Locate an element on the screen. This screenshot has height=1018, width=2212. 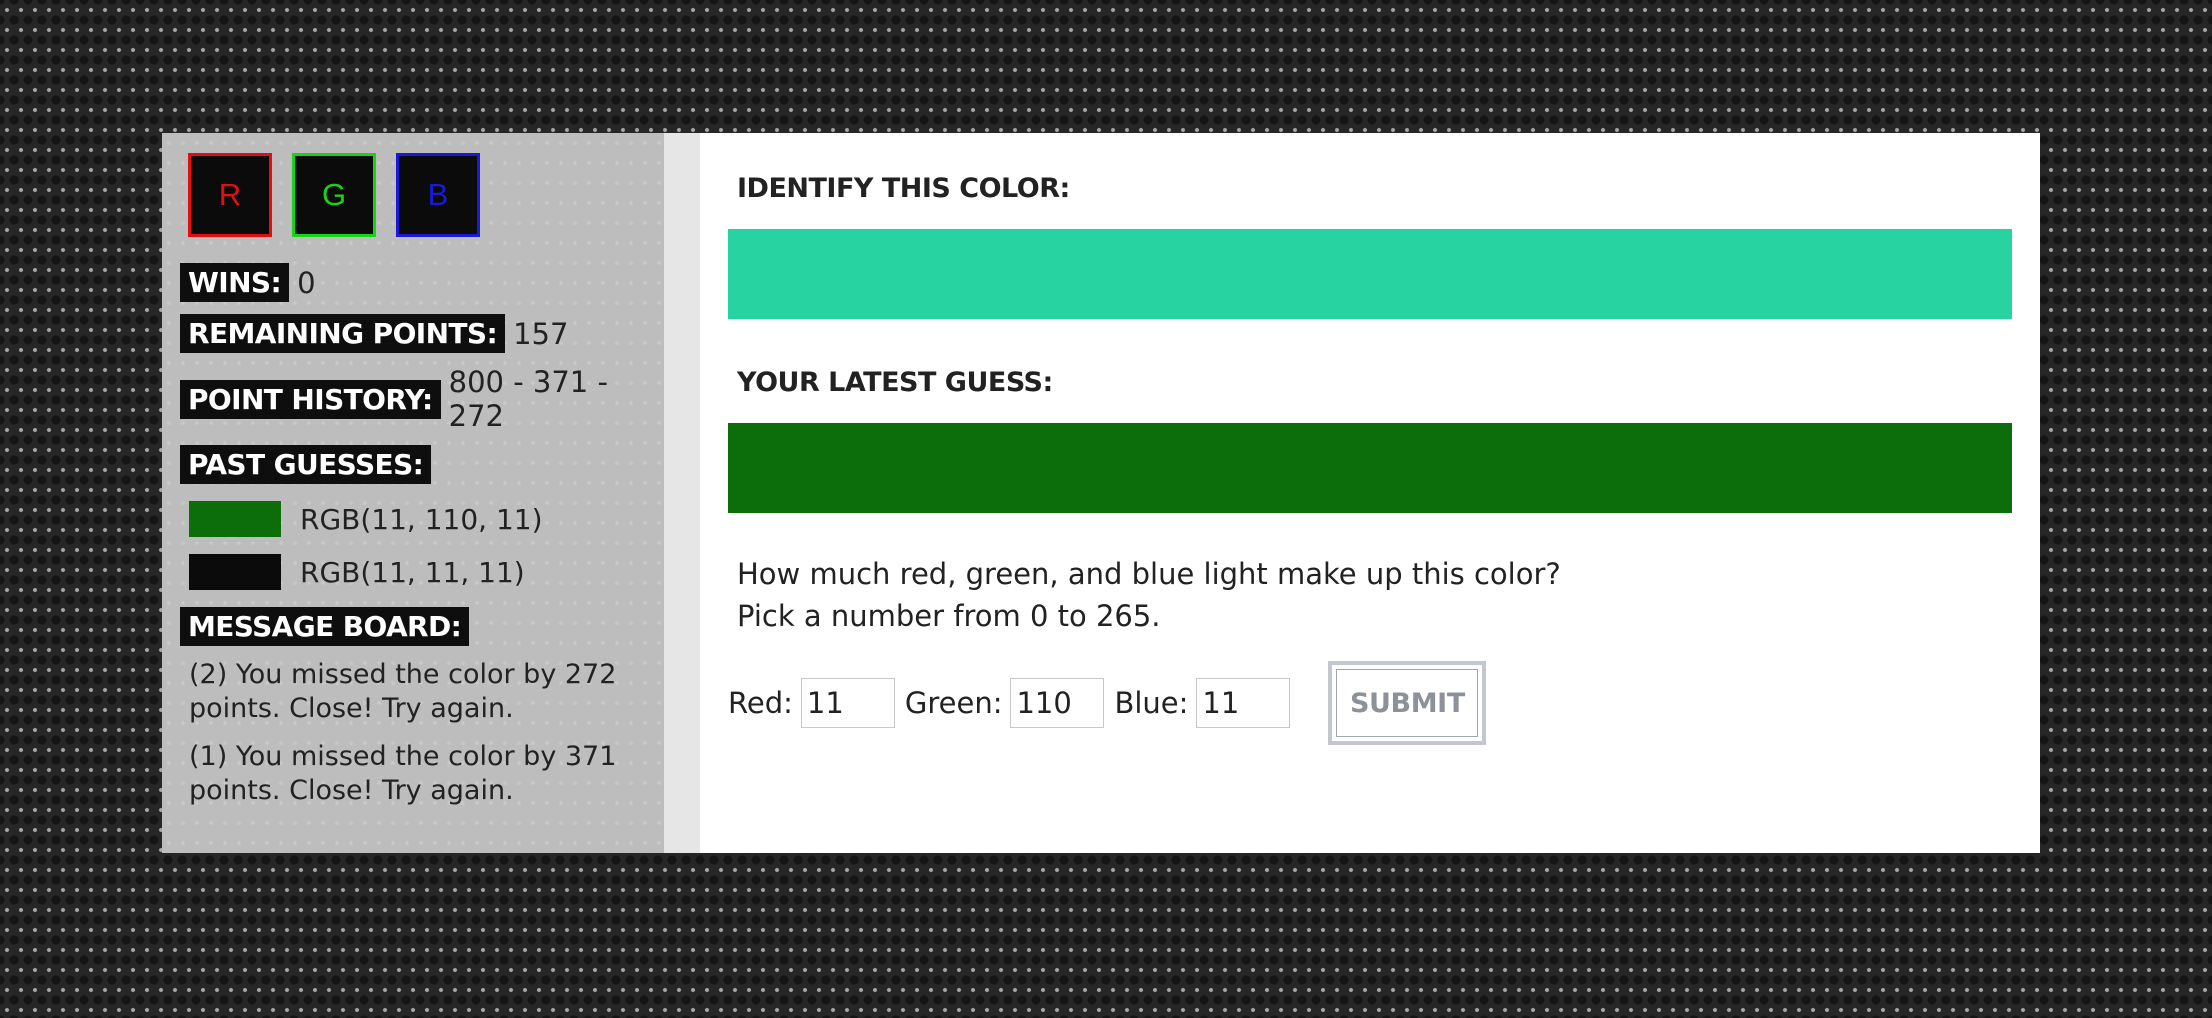
green-label: Green: is located at coordinates (953, 703).